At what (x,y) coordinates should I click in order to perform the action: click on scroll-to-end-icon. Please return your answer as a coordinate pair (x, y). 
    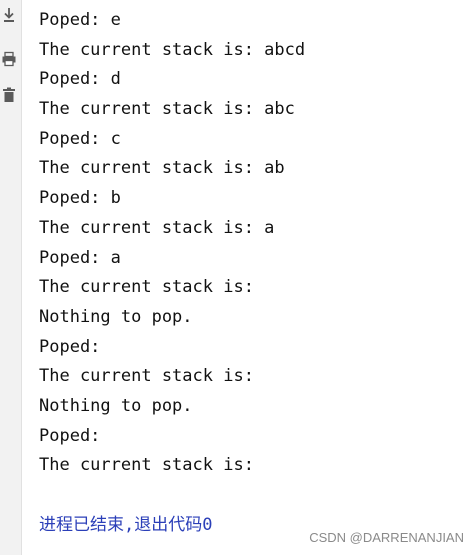
    Looking at the image, I should click on (9, 15).